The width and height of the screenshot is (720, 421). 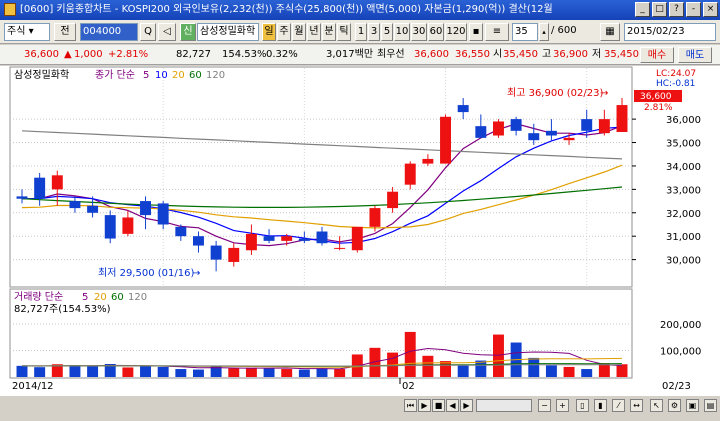 What do you see at coordinates (344, 32) in the screenshot?
I see `period-tick-button: 틱` at bounding box center [344, 32].